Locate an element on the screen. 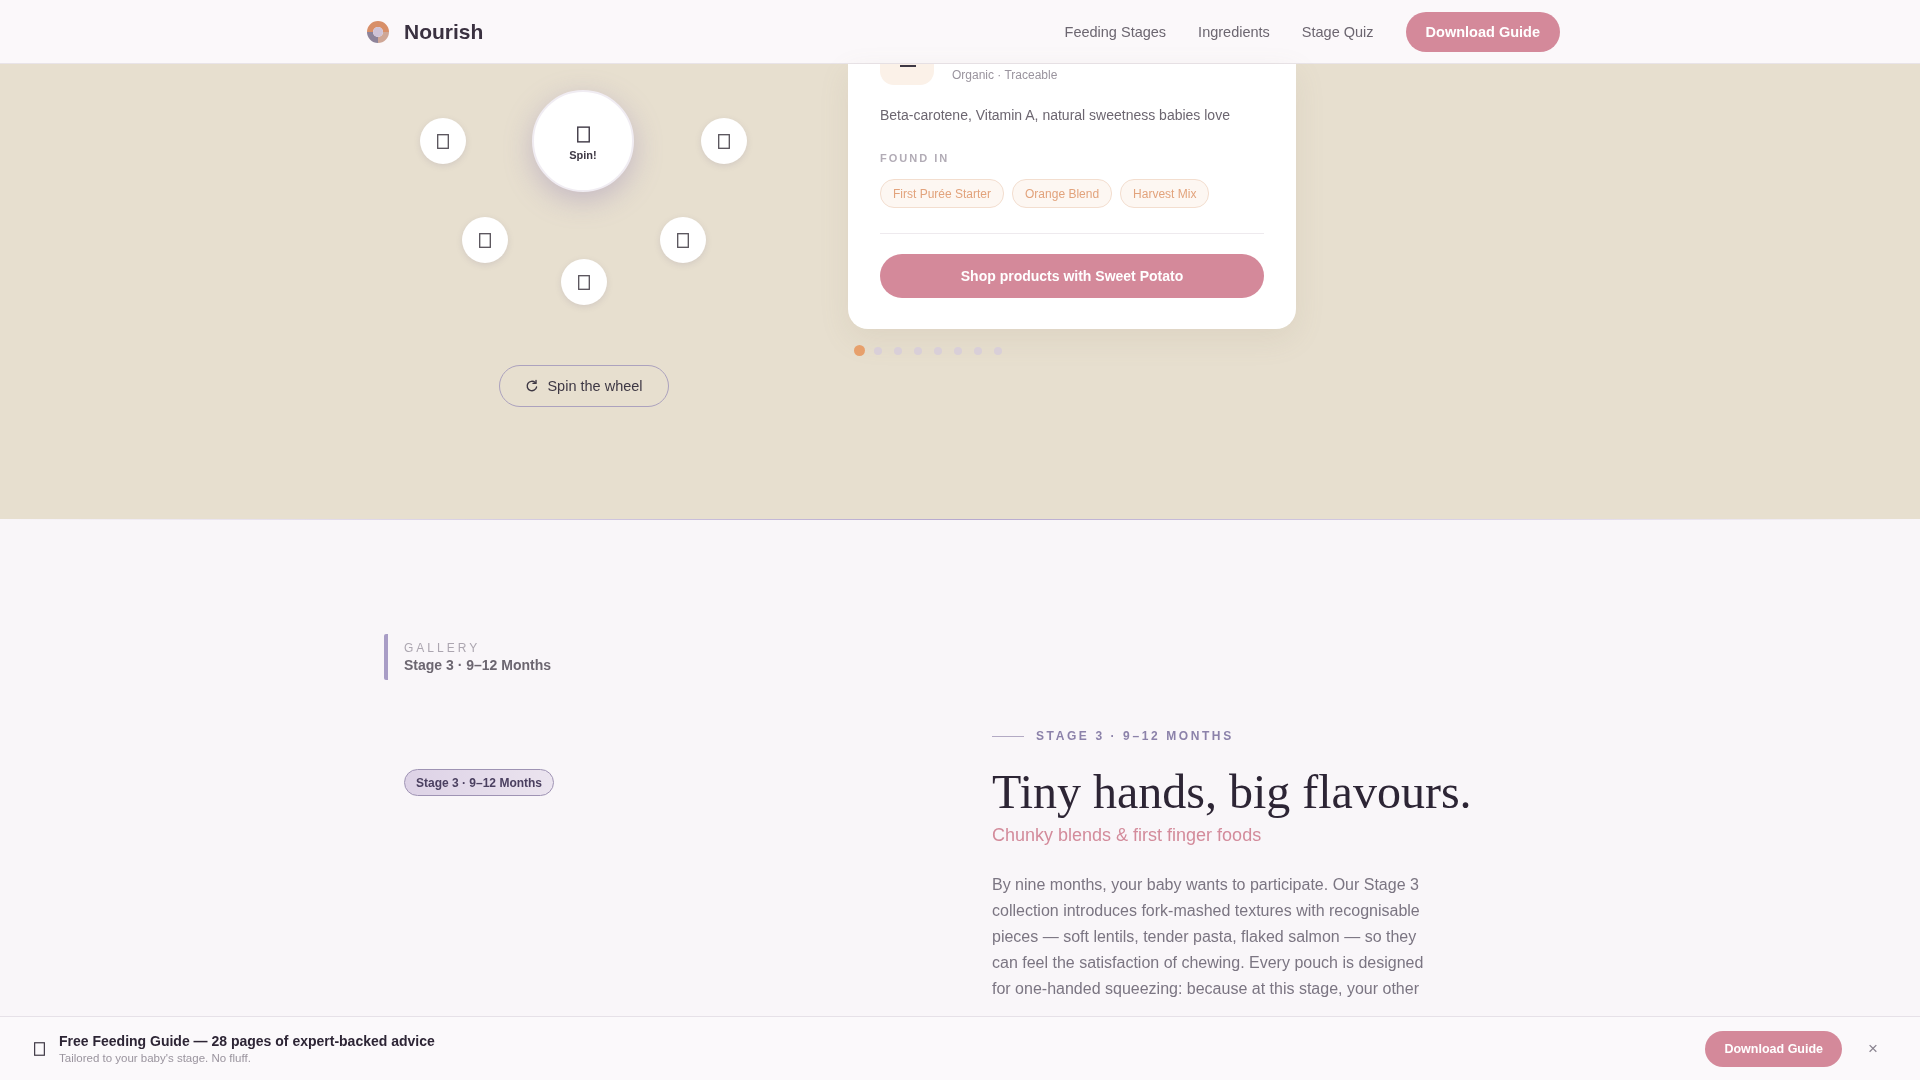  stage-badge: Stage 3 · 9–12 Months is located at coordinates (479, 782).